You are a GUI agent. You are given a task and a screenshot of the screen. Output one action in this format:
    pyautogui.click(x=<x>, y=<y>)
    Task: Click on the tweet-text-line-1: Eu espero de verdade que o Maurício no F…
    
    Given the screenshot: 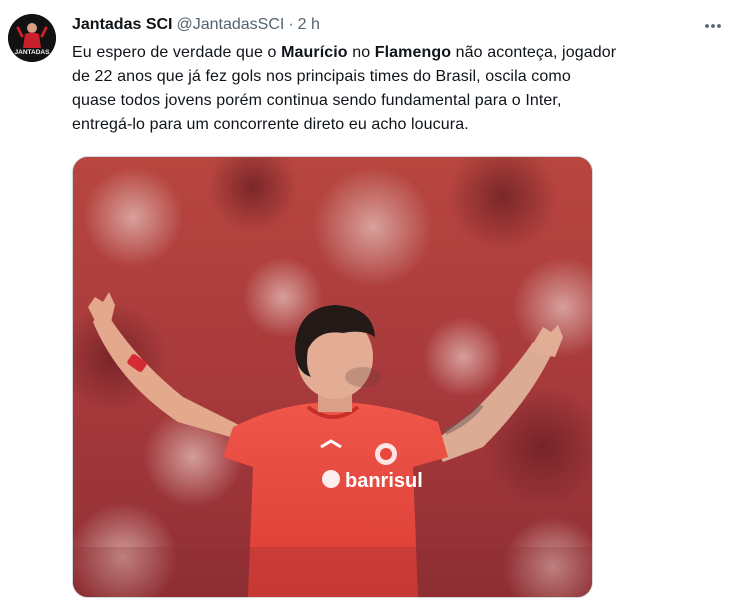 What is the action you would take?
    pyautogui.click(x=402, y=53)
    